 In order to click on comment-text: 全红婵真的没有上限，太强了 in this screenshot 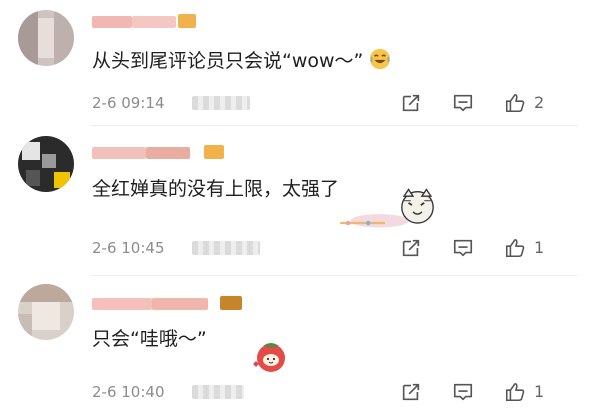, I will do `click(215, 189)`.